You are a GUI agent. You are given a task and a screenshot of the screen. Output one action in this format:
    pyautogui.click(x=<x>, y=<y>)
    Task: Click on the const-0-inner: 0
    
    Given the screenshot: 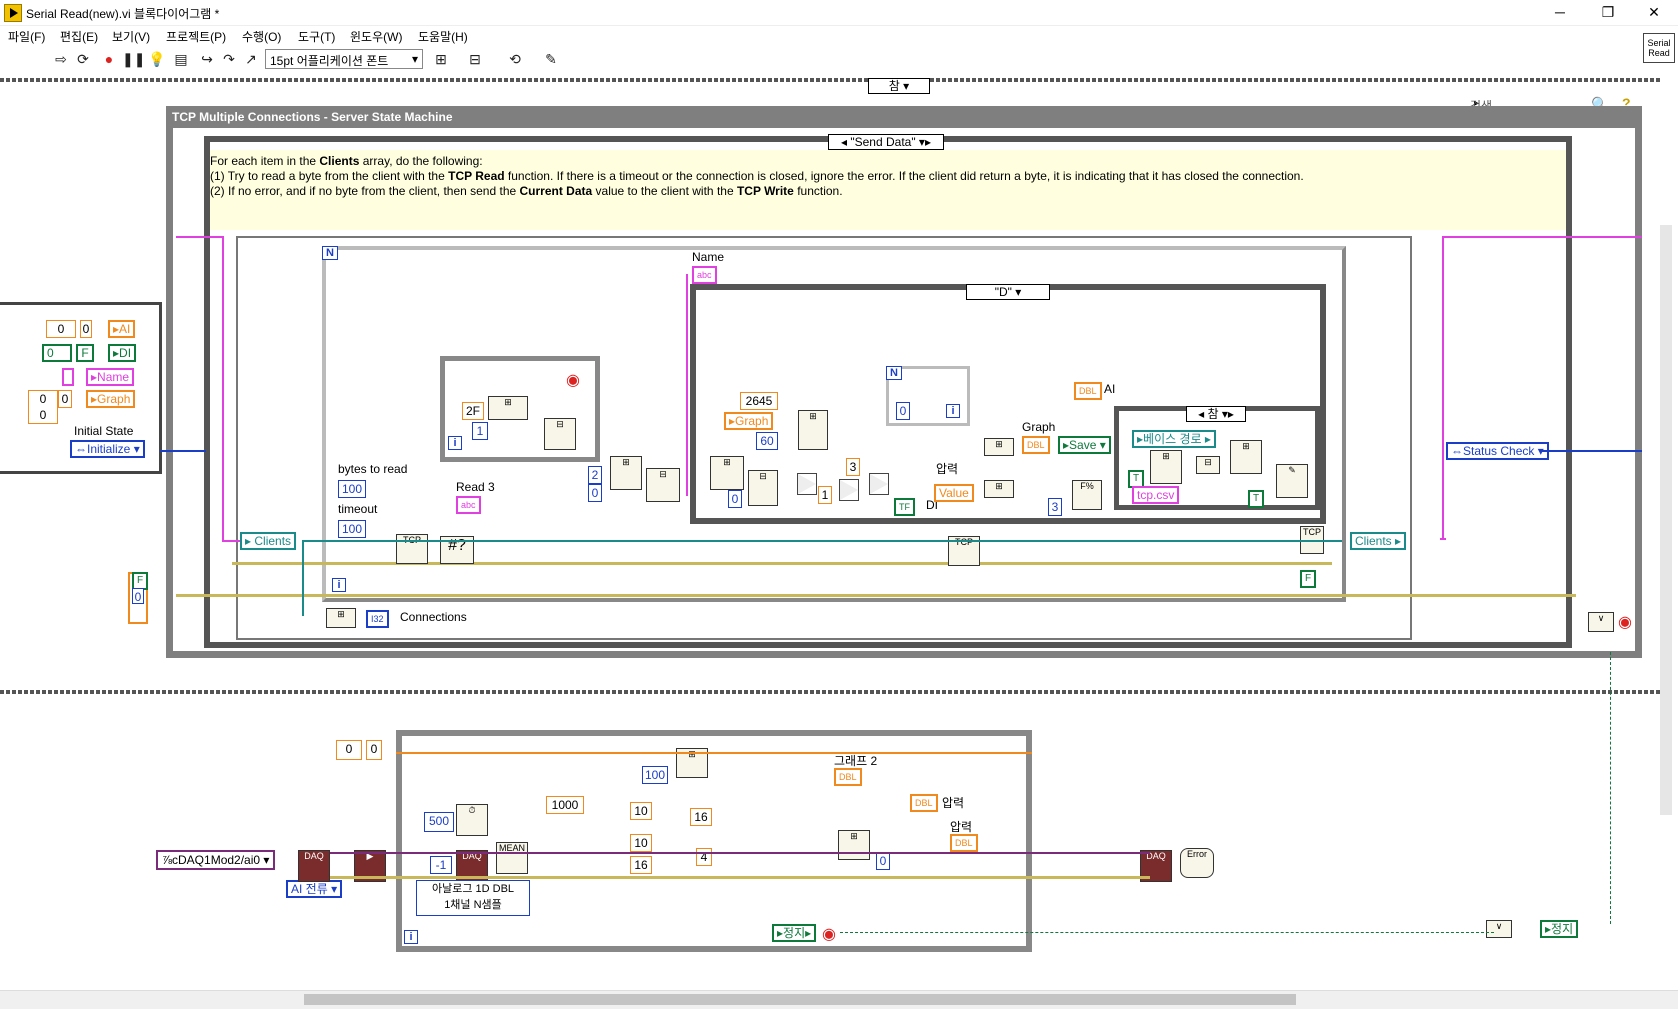 What is the action you would take?
    pyautogui.click(x=735, y=499)
    